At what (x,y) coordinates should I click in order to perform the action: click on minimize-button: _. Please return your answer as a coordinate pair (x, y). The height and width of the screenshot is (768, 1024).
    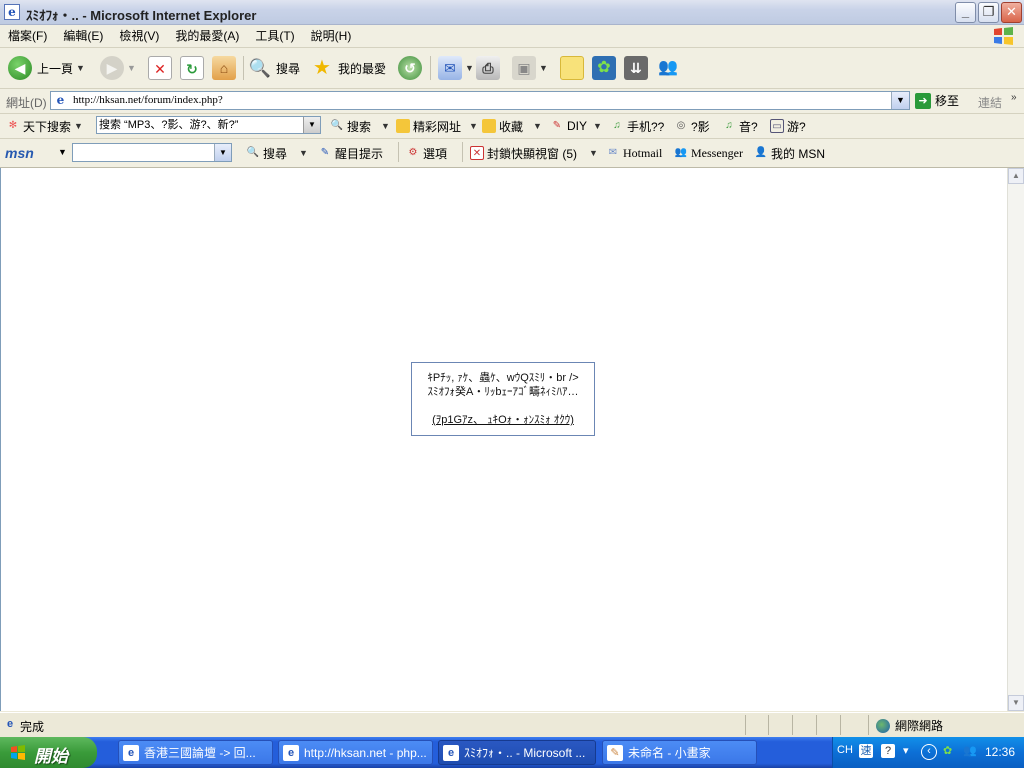
    Looking at the image, I should click on (965, 12).